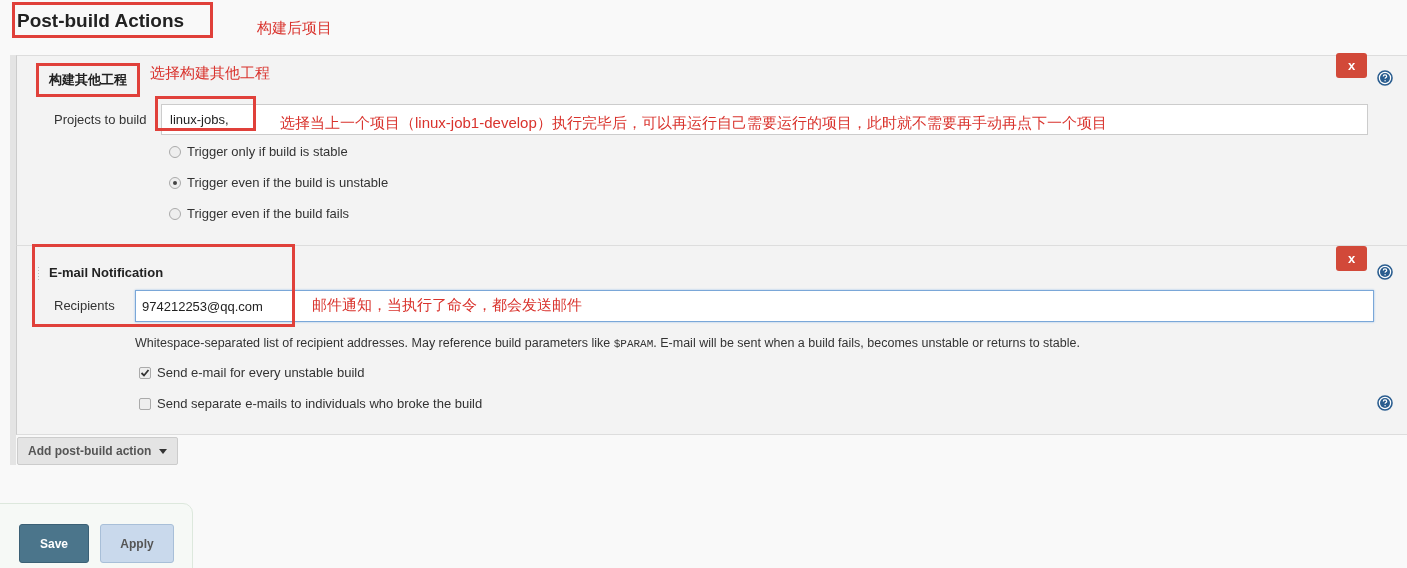 This screenshot has height=568, width=1407. I want to click on annotation-text: 邮件通知，当执行了命令，都会发送邮件, so click(447, 304).